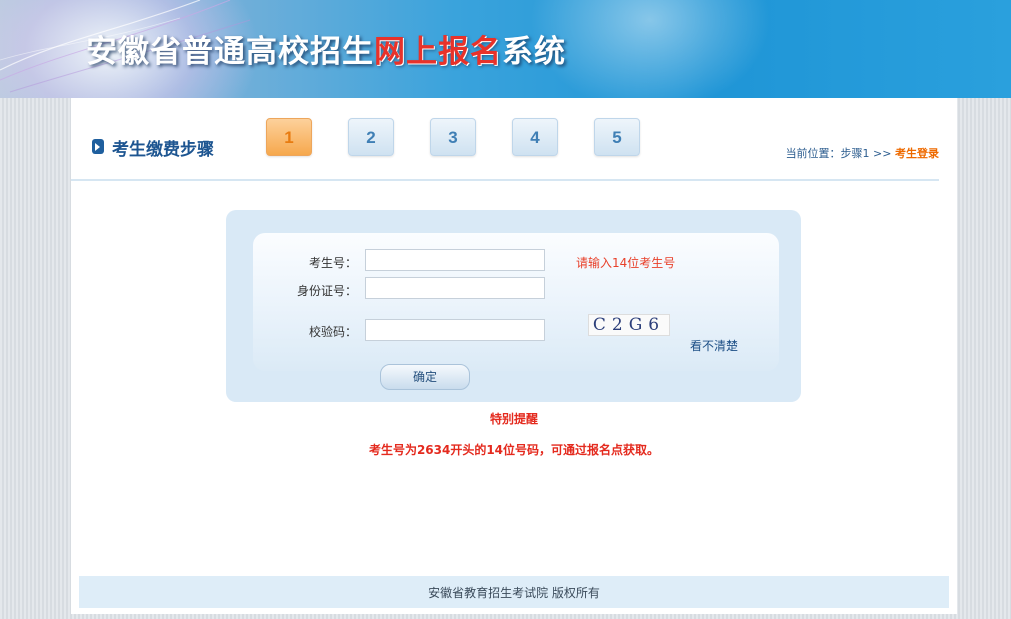 The image size is (1011, 619). I want to click on captcha-image: C2G6, so click(629, 325).